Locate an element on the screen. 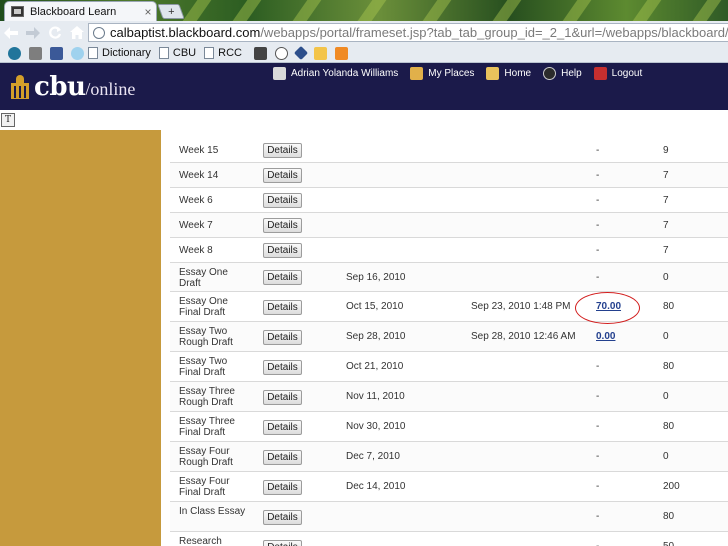 The image size is (728, 546). logout-link: Logout is located at coordinates (618, 73).